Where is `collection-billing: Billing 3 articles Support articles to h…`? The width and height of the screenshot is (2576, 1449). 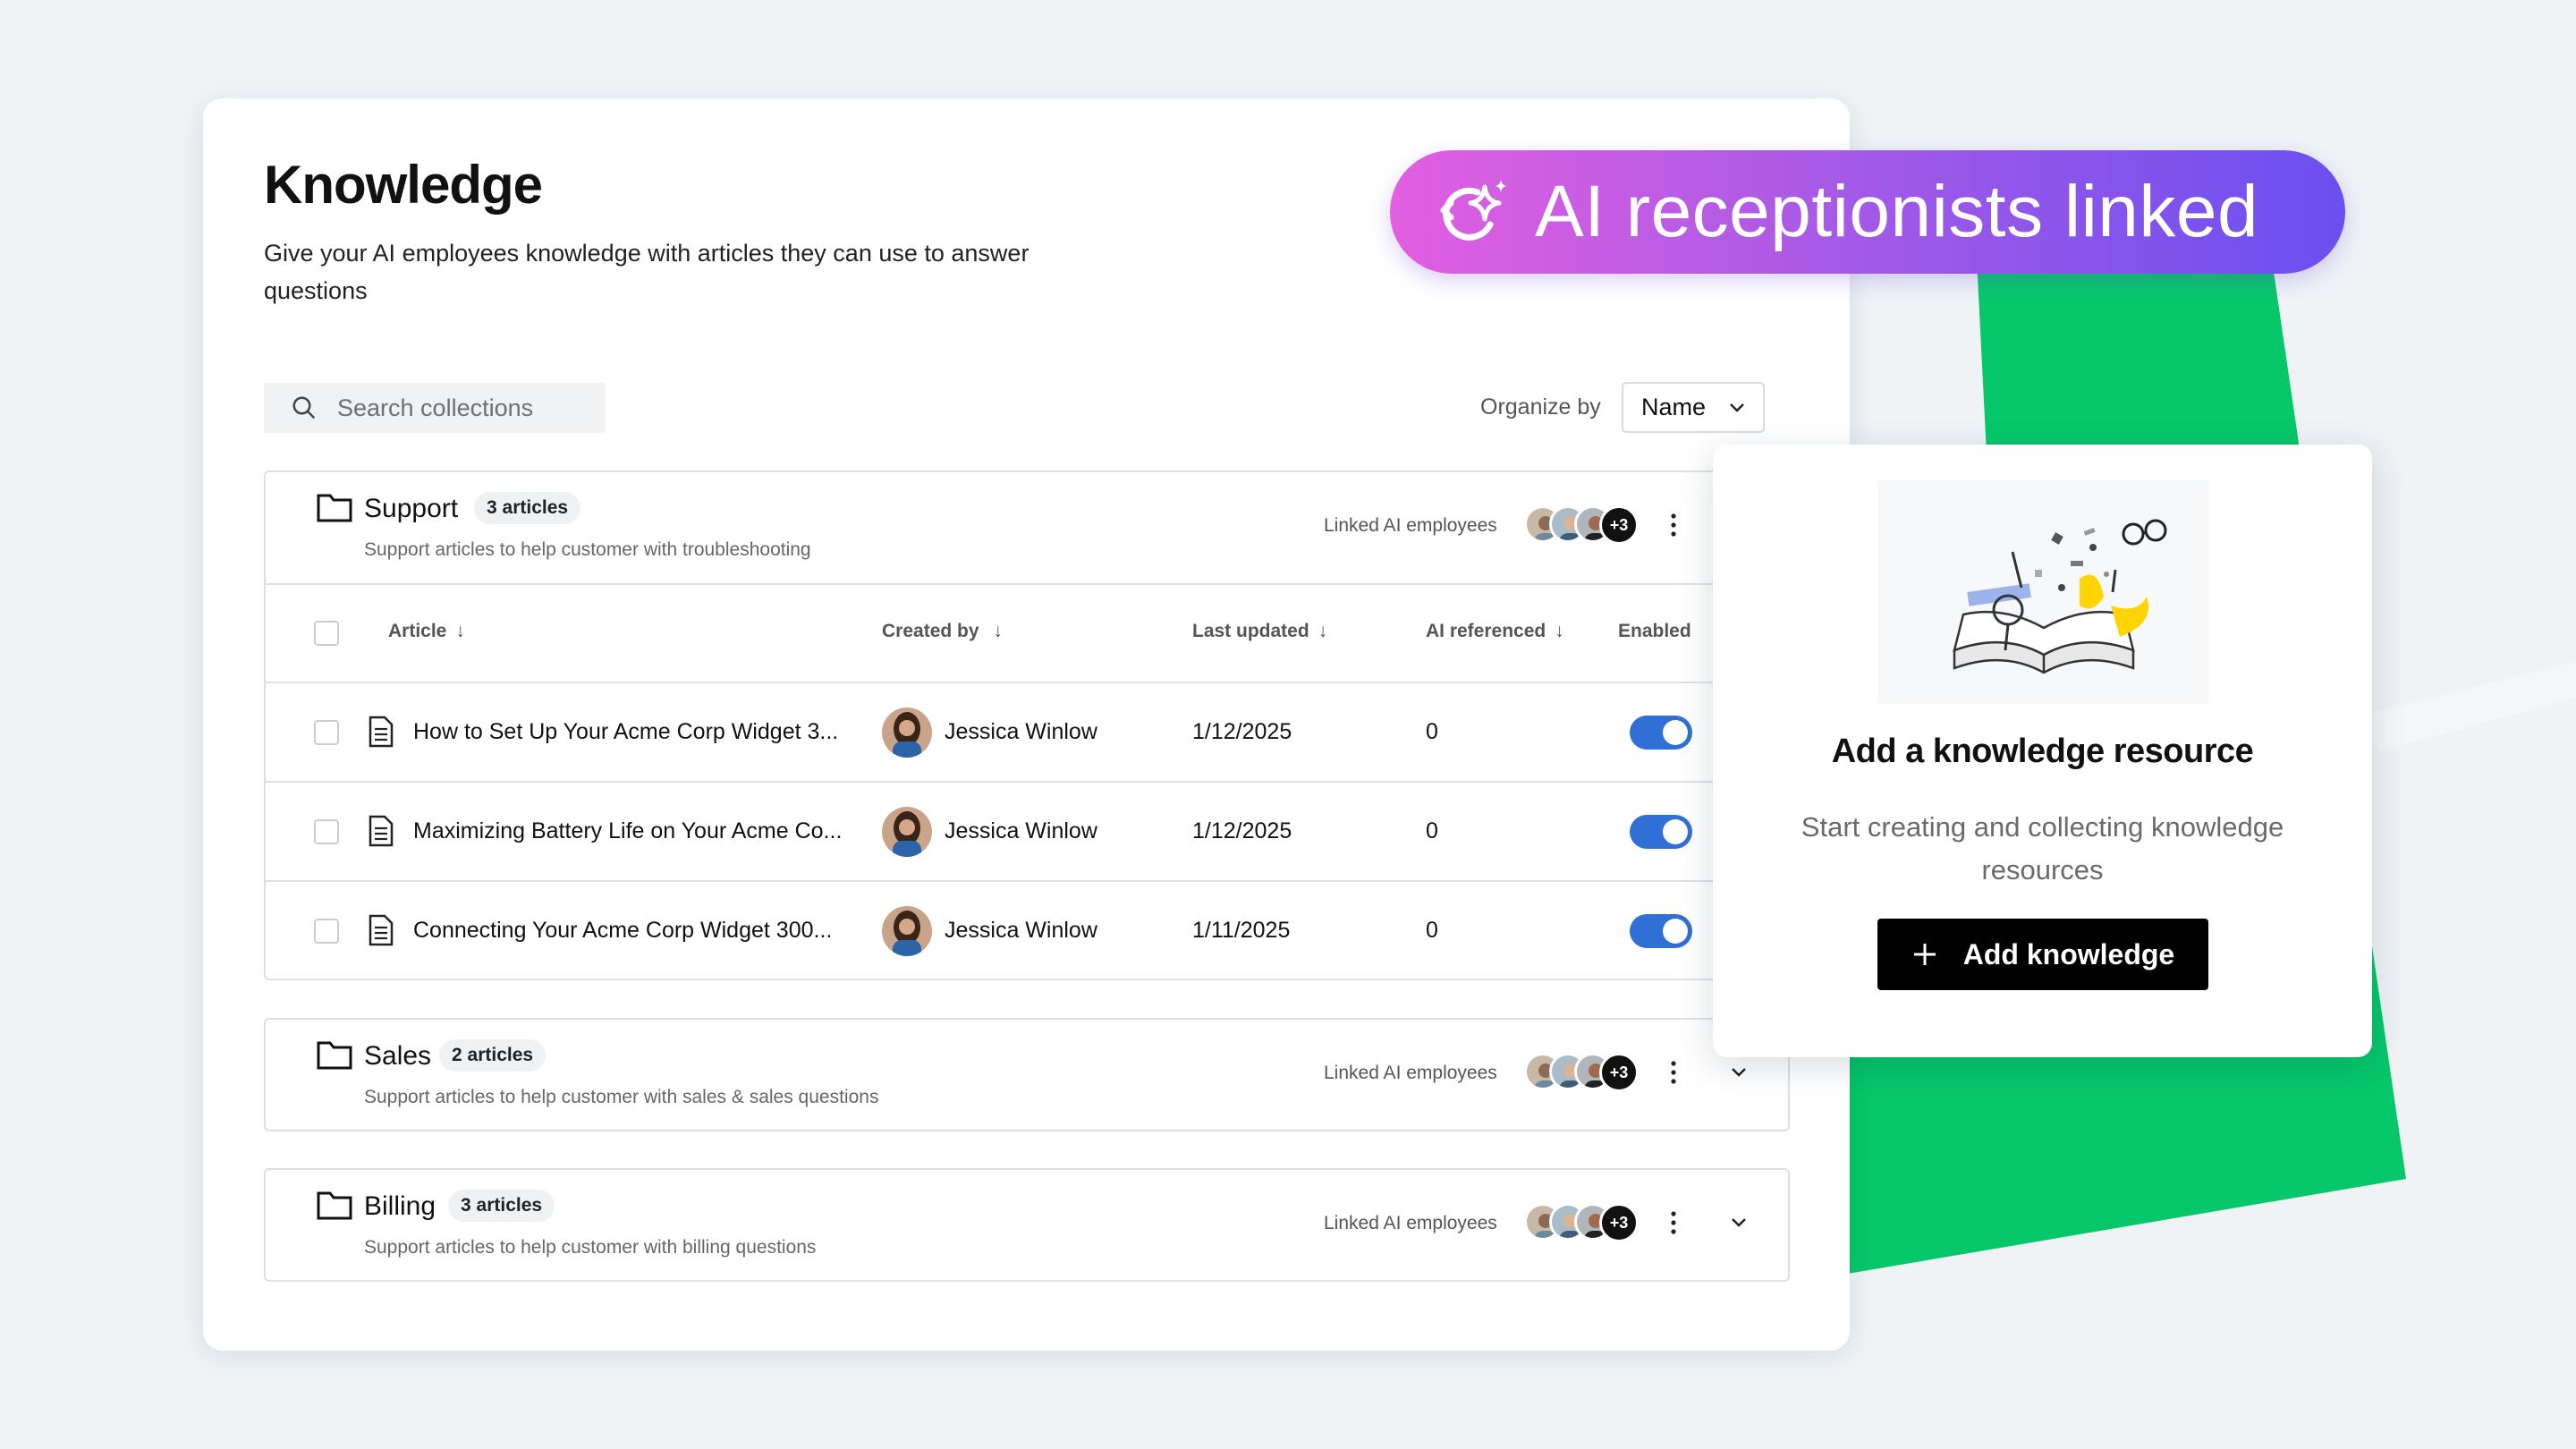 collection-billing: Billing 3 articles Support articles to h… is located at coordinates (1027, 1225).